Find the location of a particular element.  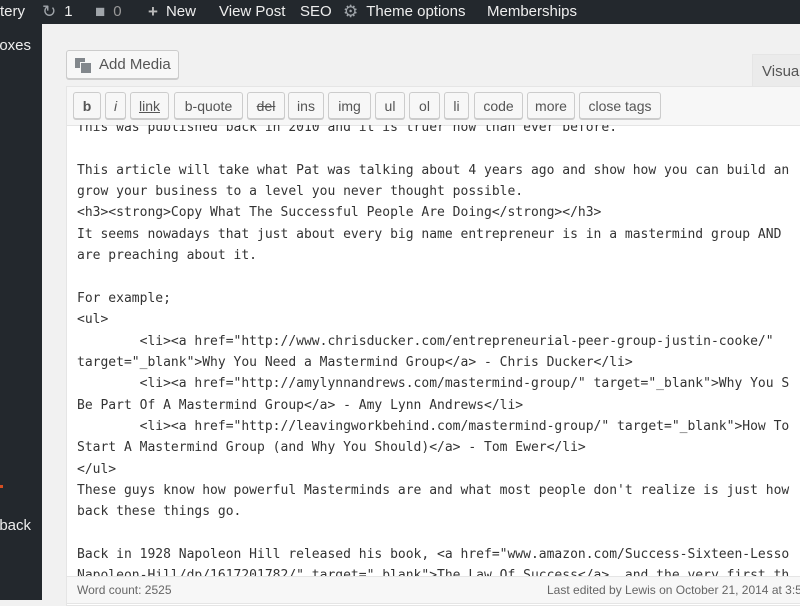

del-button: del is located at coordinates (266, 105).